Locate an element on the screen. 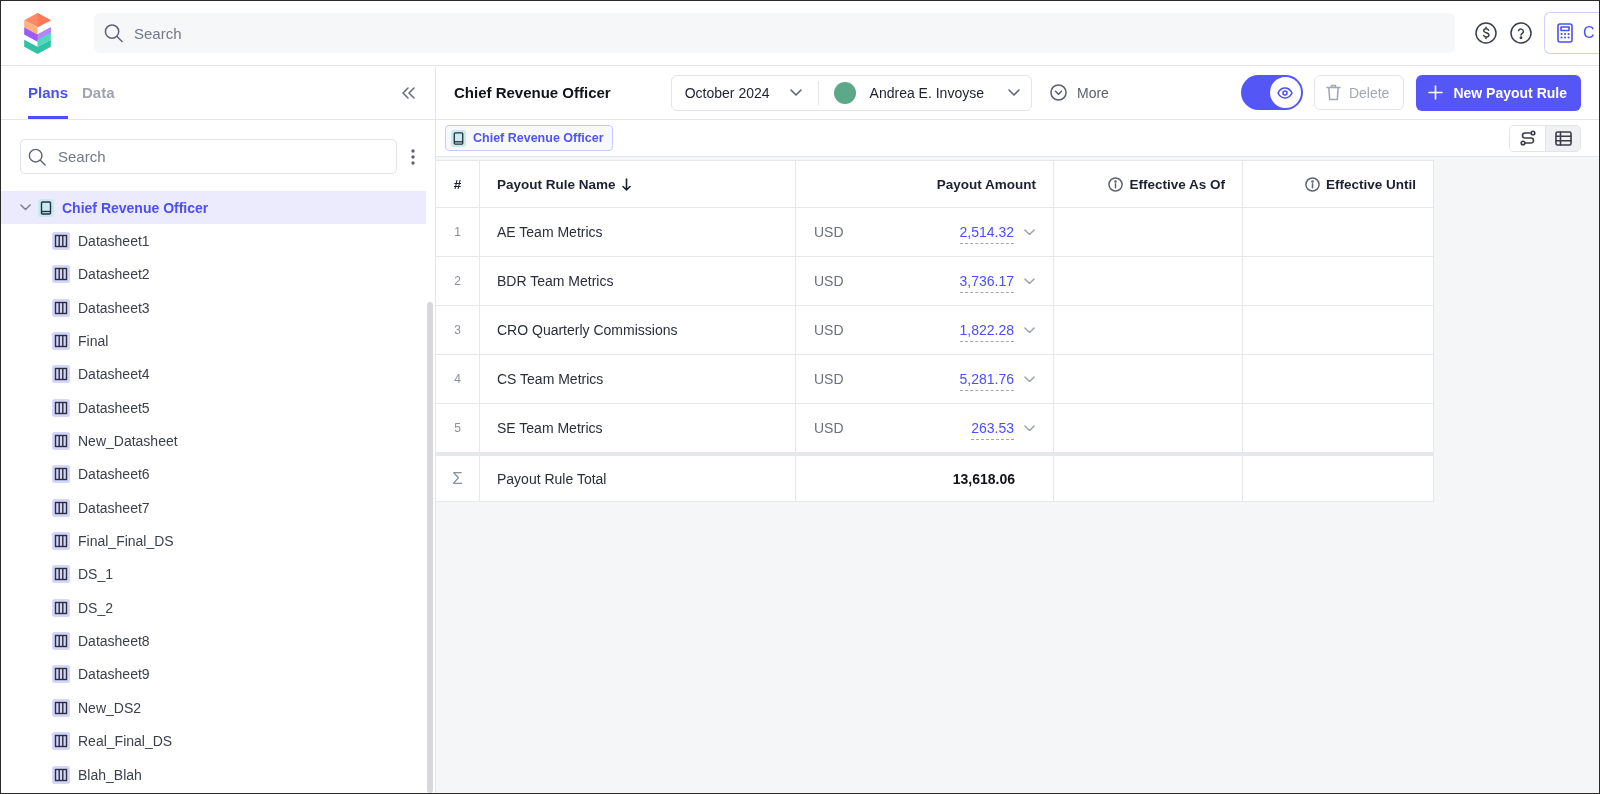 This screenshot has width=1600, height=794. column-header: Effective As Of is located at coordinates (1177, 184).